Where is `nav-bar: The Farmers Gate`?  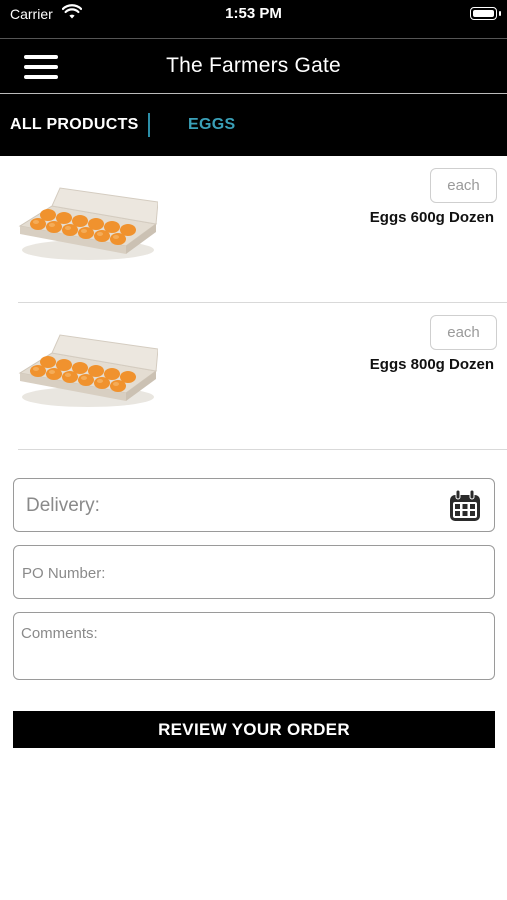 nav-bar: The Farmers Gate is located at coordinates (253, 66).